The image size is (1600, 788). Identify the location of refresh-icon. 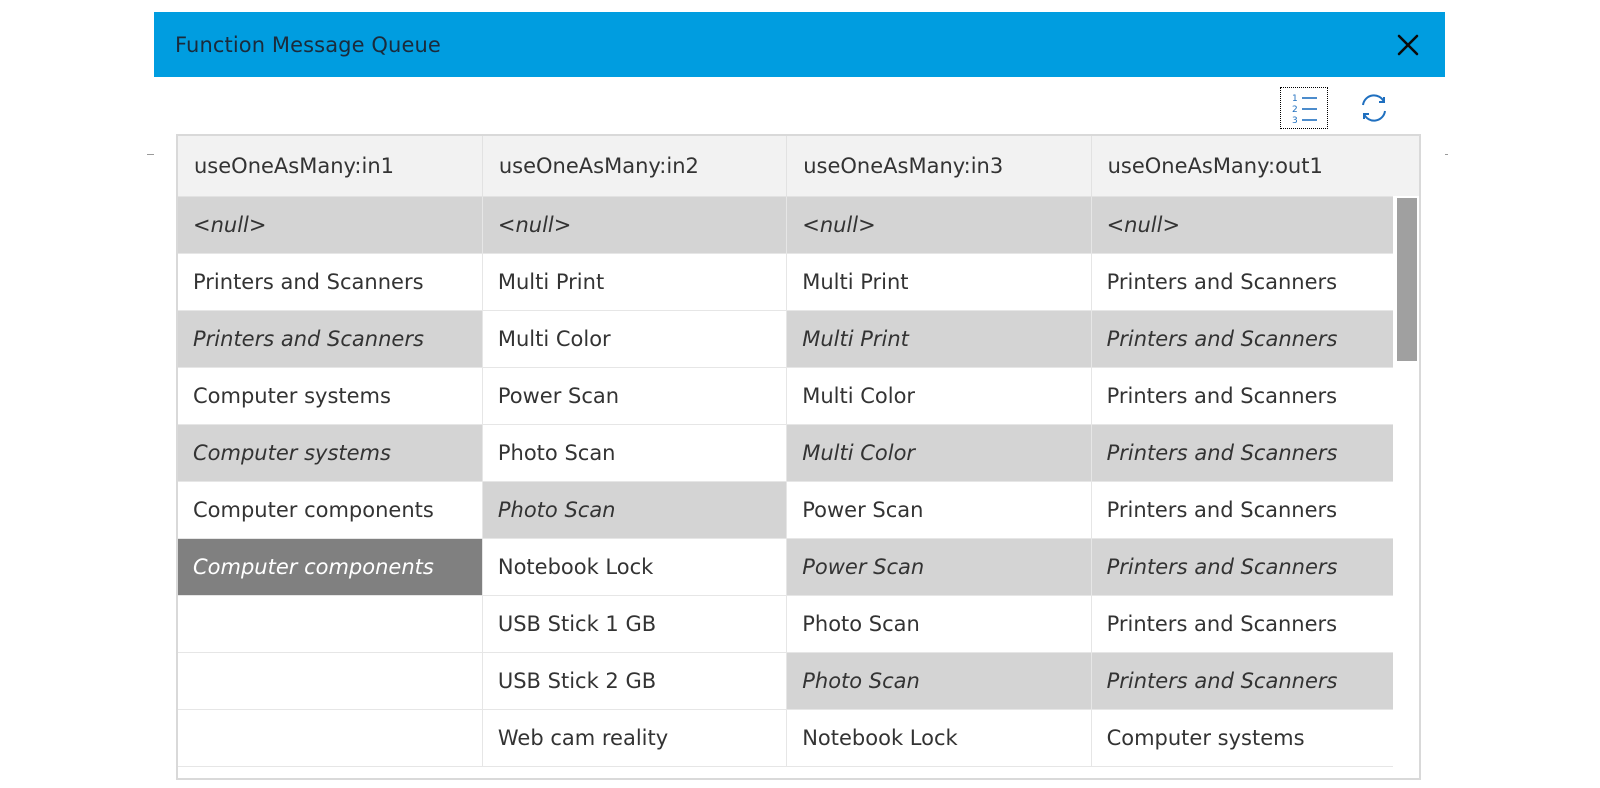
(1374, 108).